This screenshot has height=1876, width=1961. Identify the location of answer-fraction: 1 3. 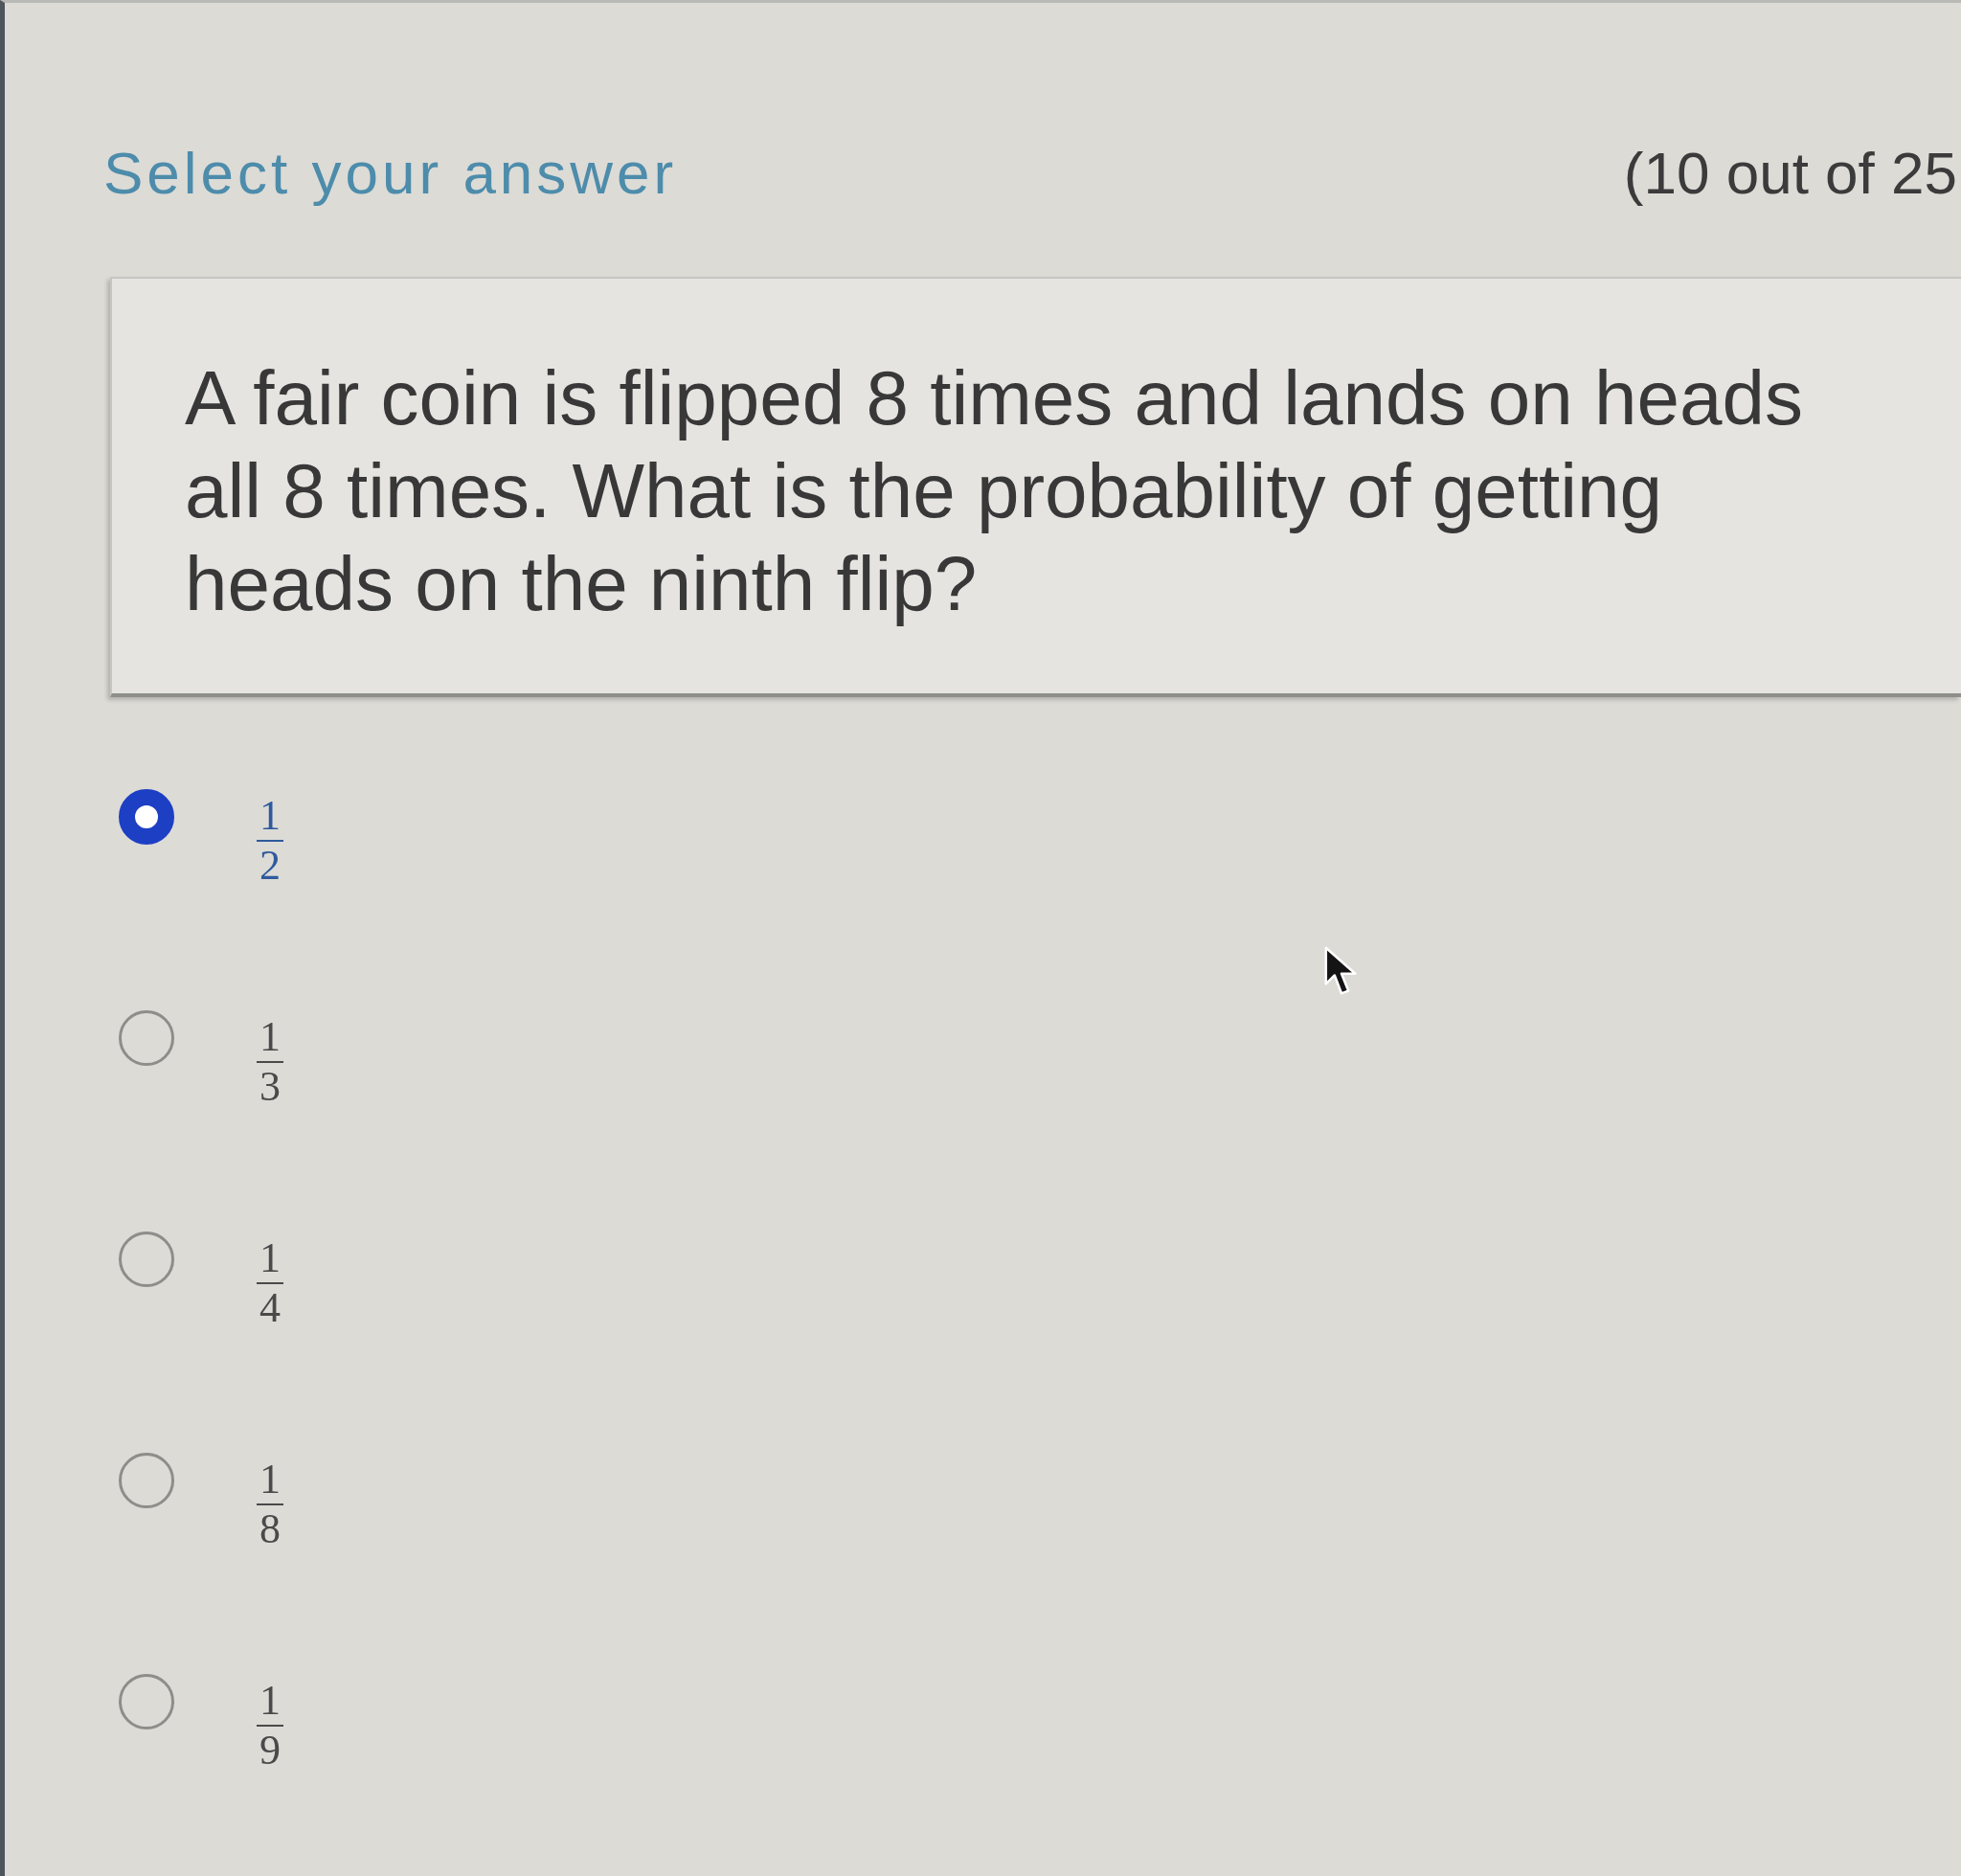
(270, 1062).